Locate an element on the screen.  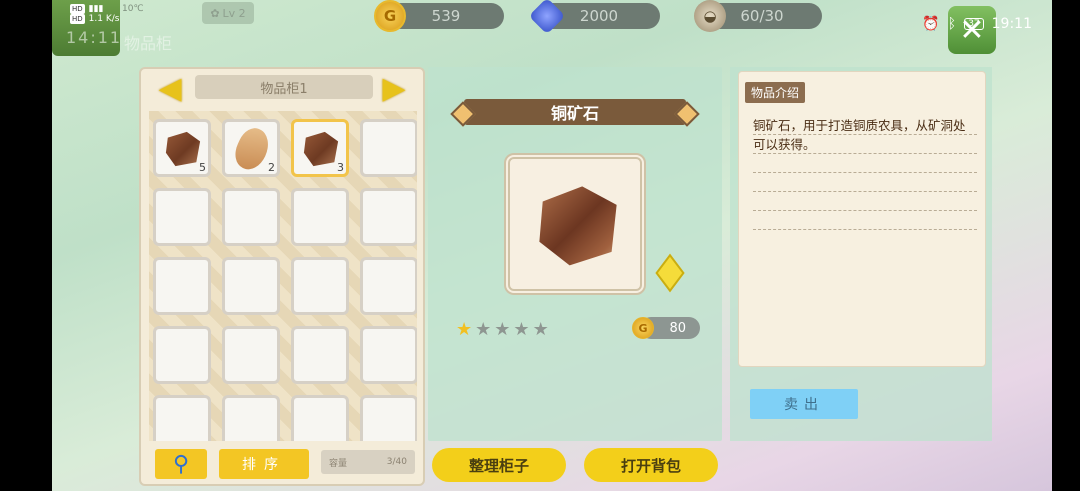
item-name: 铜矿石 is located at coordinates (574, 113).